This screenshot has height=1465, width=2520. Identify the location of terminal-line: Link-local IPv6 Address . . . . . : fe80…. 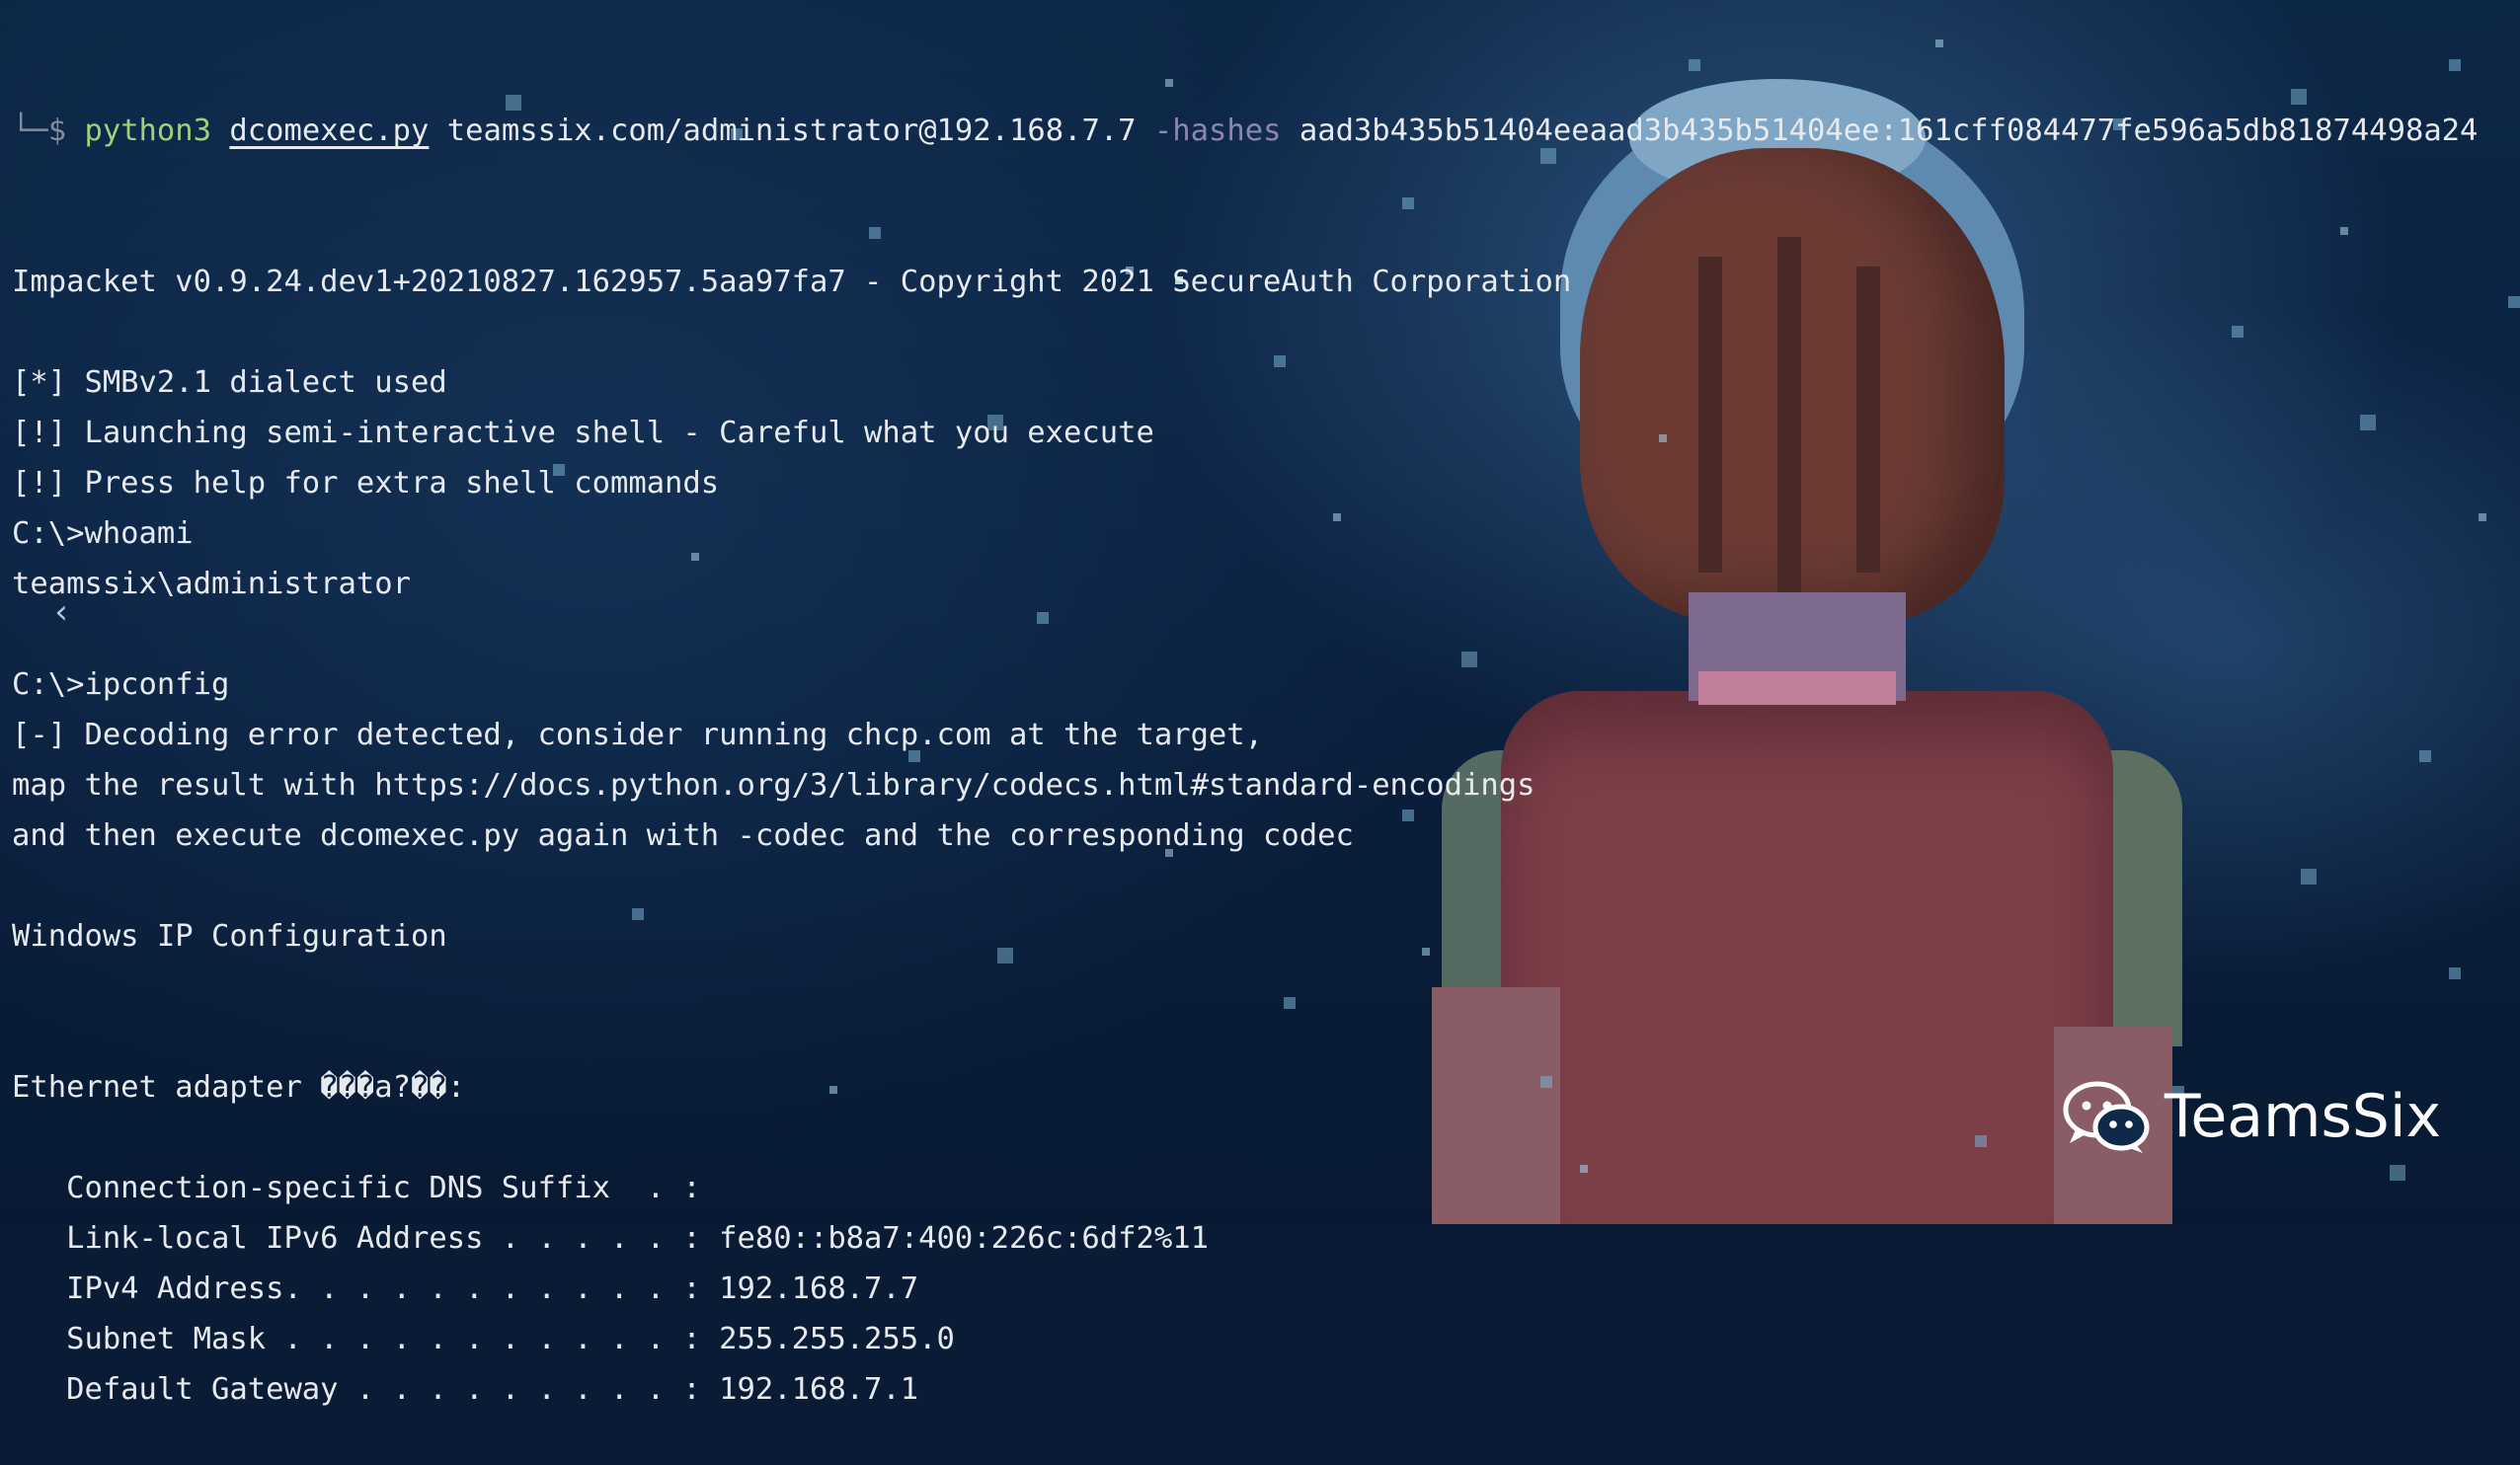
(610, 1238).